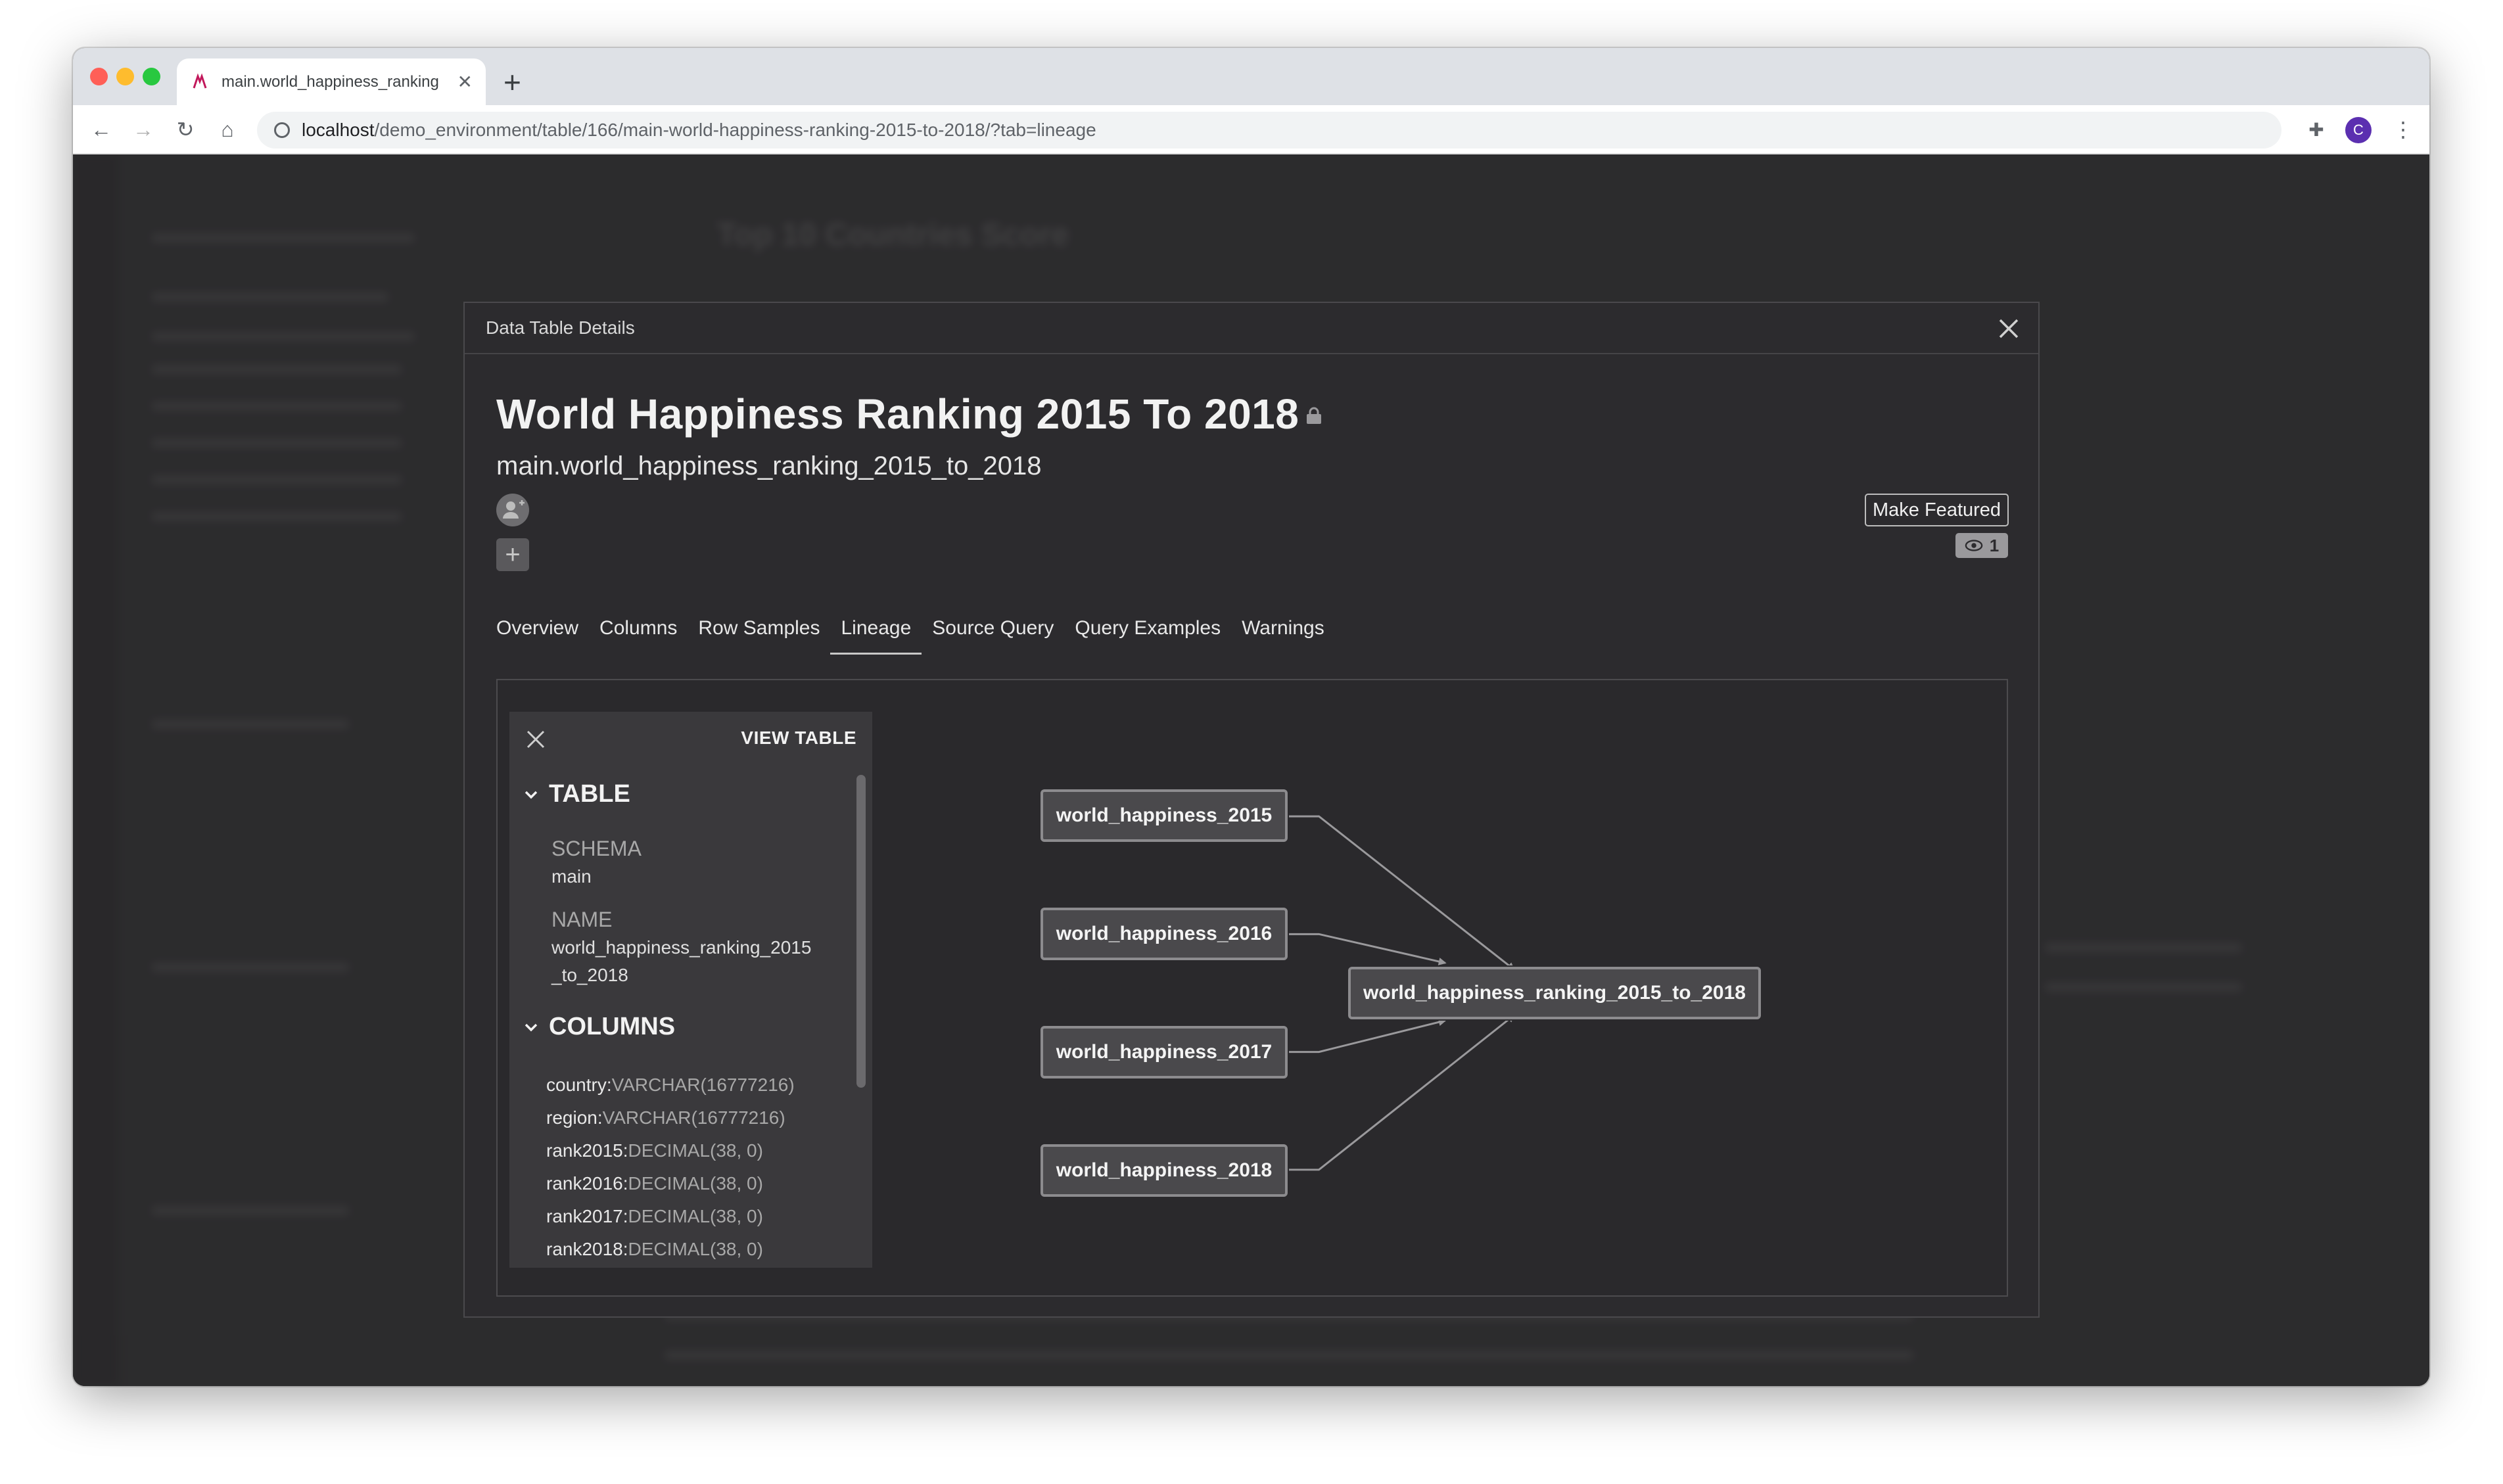 The height and width of the screenshot is (1484, 2503). I want to click on lock-icon, so click(1314, 415).